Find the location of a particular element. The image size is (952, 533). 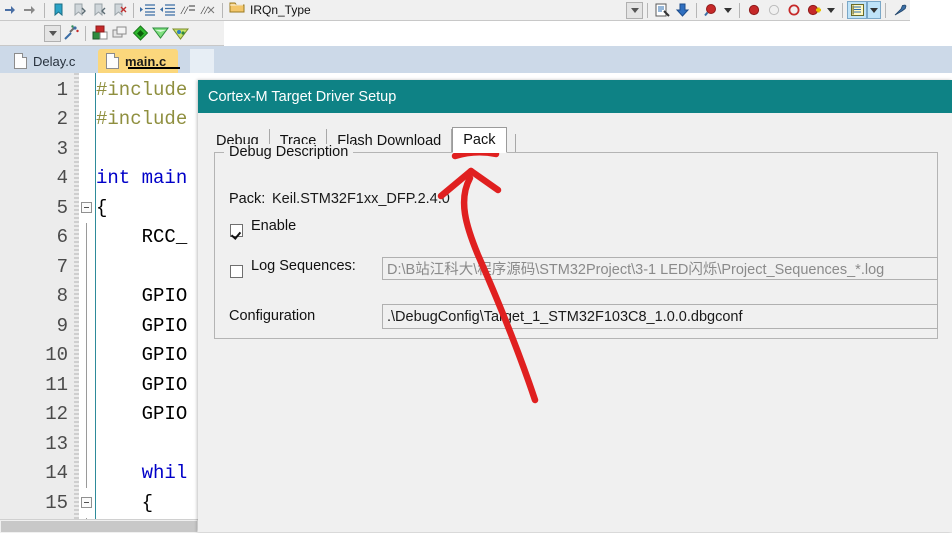

log-sequences-checkbox is located at coordinates (236, 271).